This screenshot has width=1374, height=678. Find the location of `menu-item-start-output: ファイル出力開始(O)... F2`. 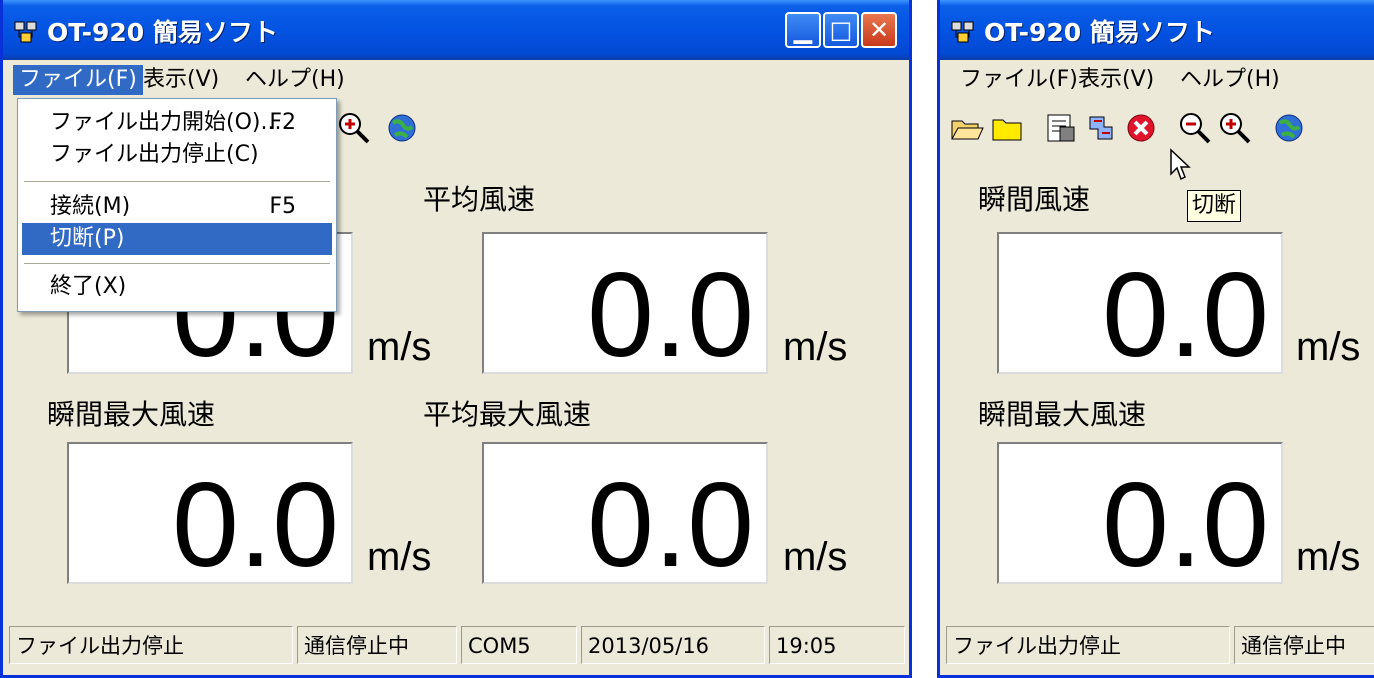

menu-item-start-output: ファイル出力開始(O)... F2 is located at coordinates (177, 123).